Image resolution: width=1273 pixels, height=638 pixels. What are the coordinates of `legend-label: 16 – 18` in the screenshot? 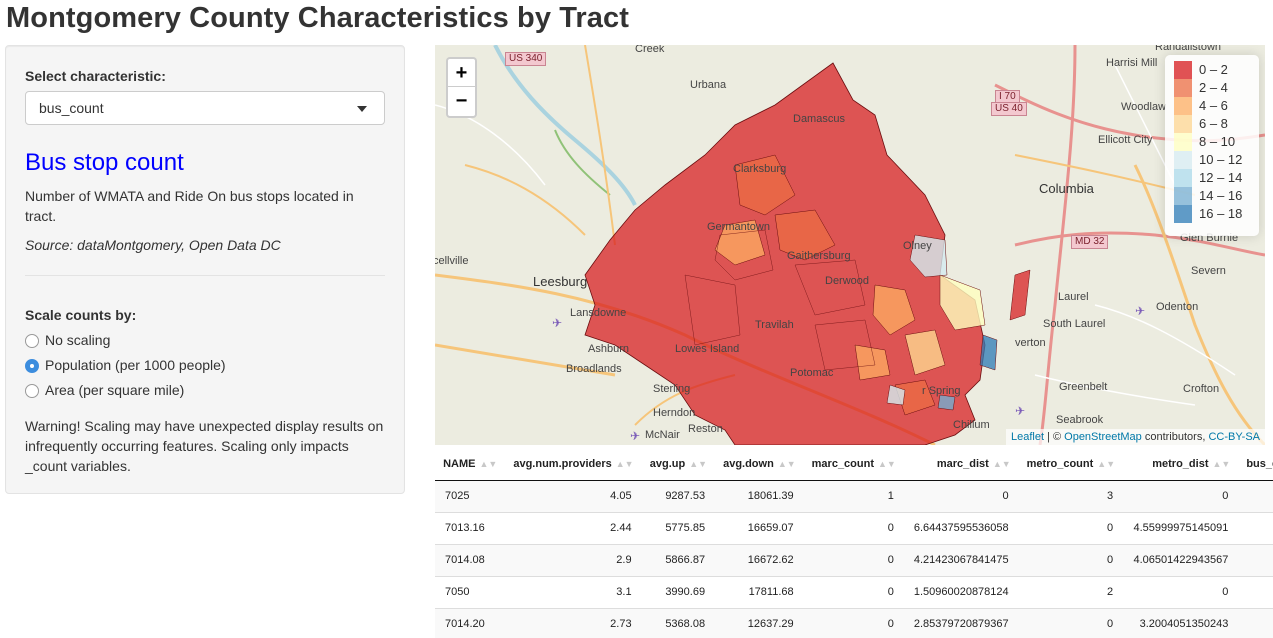 It's located at (1221, 213).